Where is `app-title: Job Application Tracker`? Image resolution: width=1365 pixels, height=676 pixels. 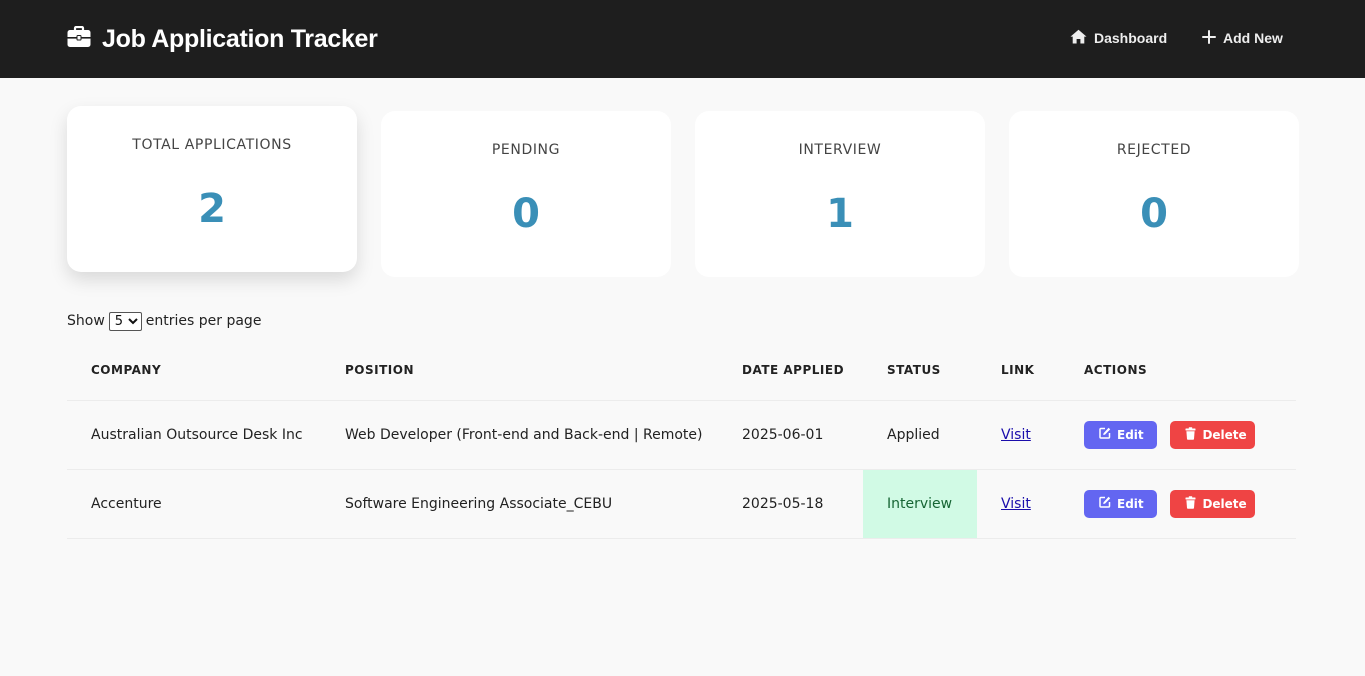 app-title: Job Application Tracker is located at coordinates (240, 38).